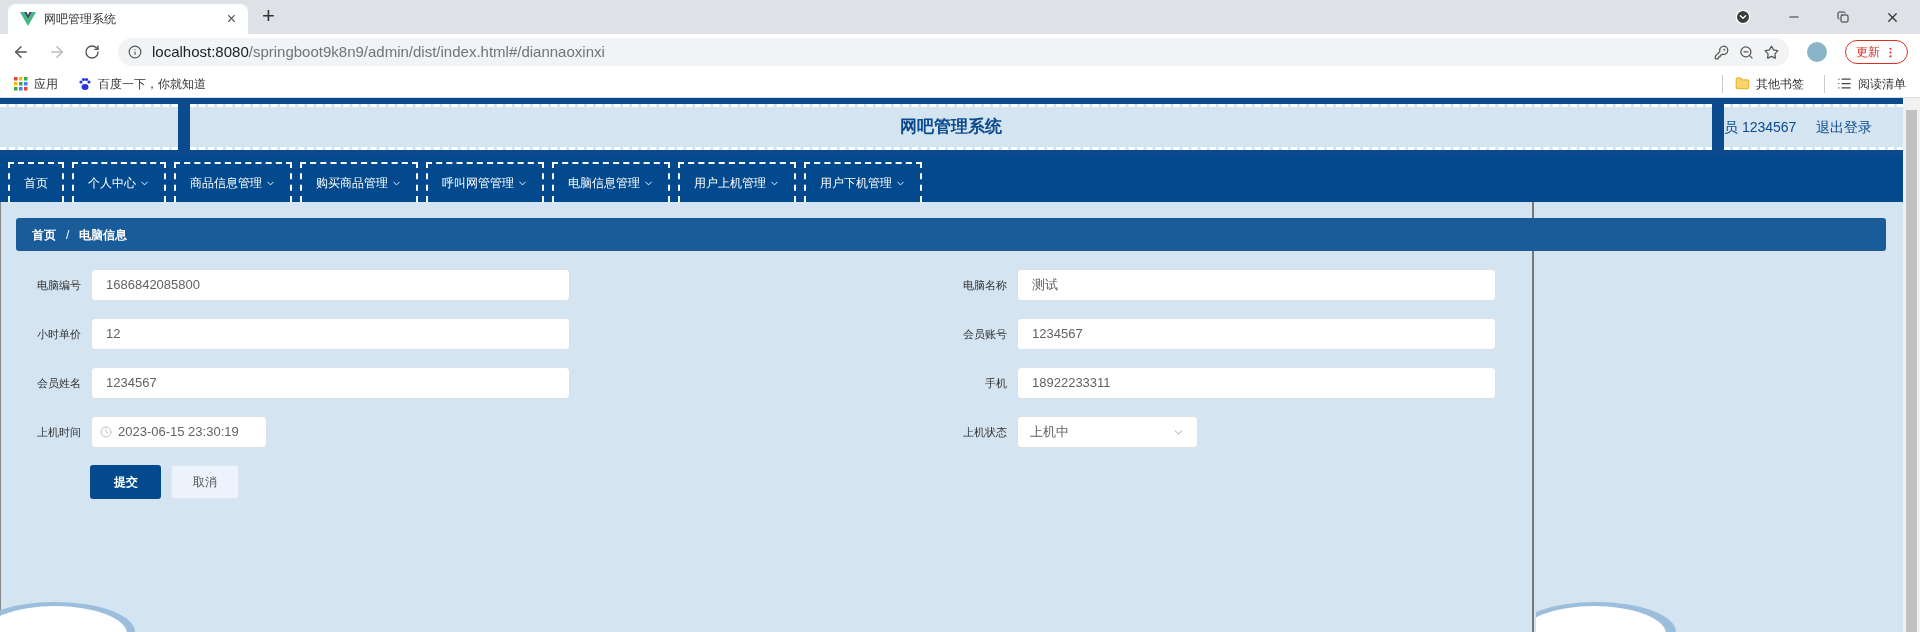 The image size is (1920, 632). I want to click on text-field: 12, so click(330, 334).